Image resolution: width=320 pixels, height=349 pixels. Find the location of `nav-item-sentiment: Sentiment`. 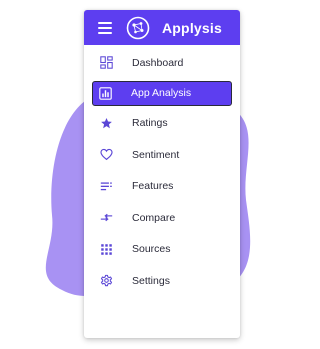

nav-item-sentiment: Sentiment is located at coordinates (162, 155).